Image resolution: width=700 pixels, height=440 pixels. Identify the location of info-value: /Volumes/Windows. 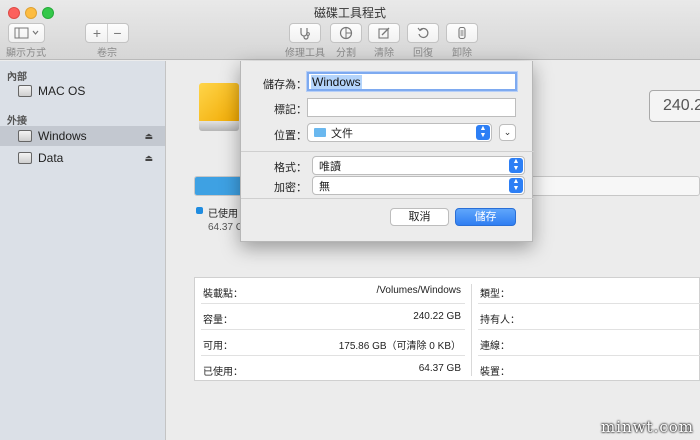
(418, 290).